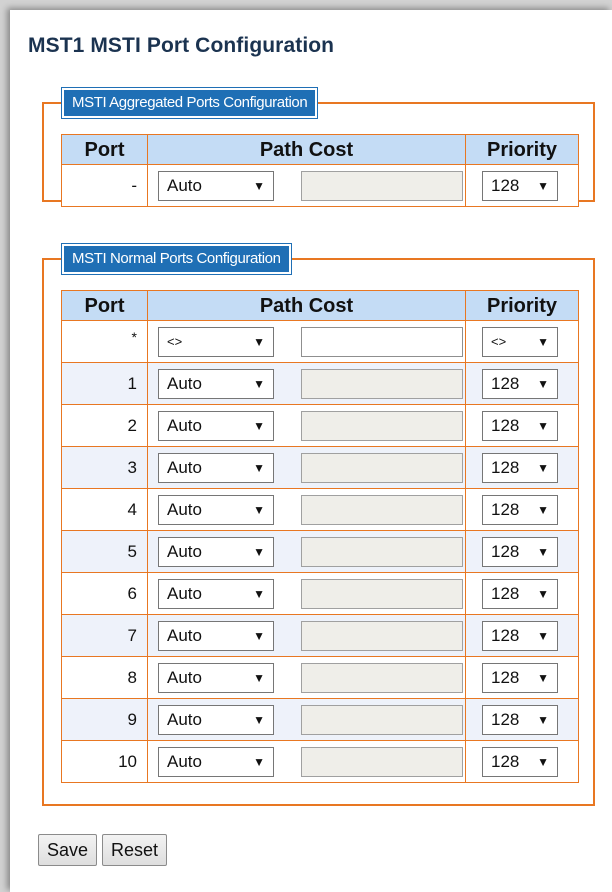 The width and height of the screenshot is (612, 892). I want to click on path-cost-mode-select: <> ▼, so click(216, 341).